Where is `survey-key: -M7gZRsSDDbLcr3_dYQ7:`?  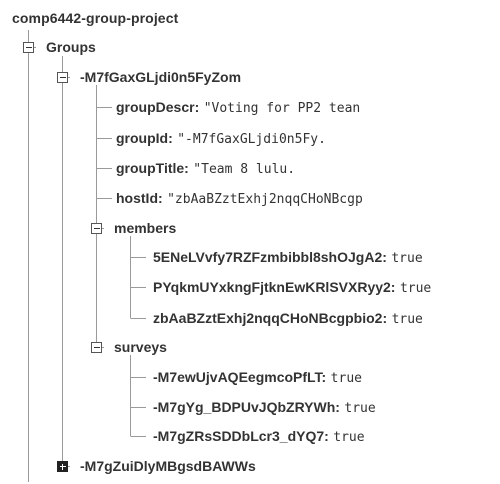 survey-key: -M7gZRsSDDbLcr3_dYQ7: is located at coordinates (241, 436).